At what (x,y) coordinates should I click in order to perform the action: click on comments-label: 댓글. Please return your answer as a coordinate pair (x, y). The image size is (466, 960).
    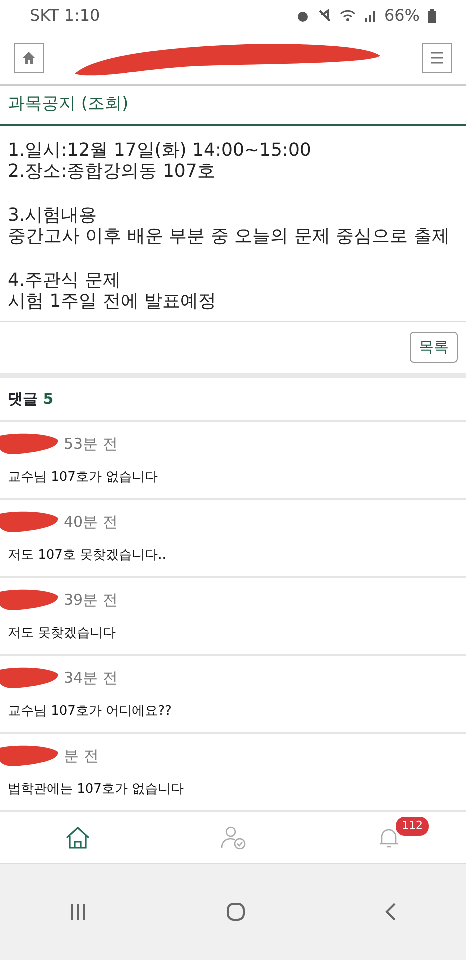
    Looking at the image, I should click on (23, 399).